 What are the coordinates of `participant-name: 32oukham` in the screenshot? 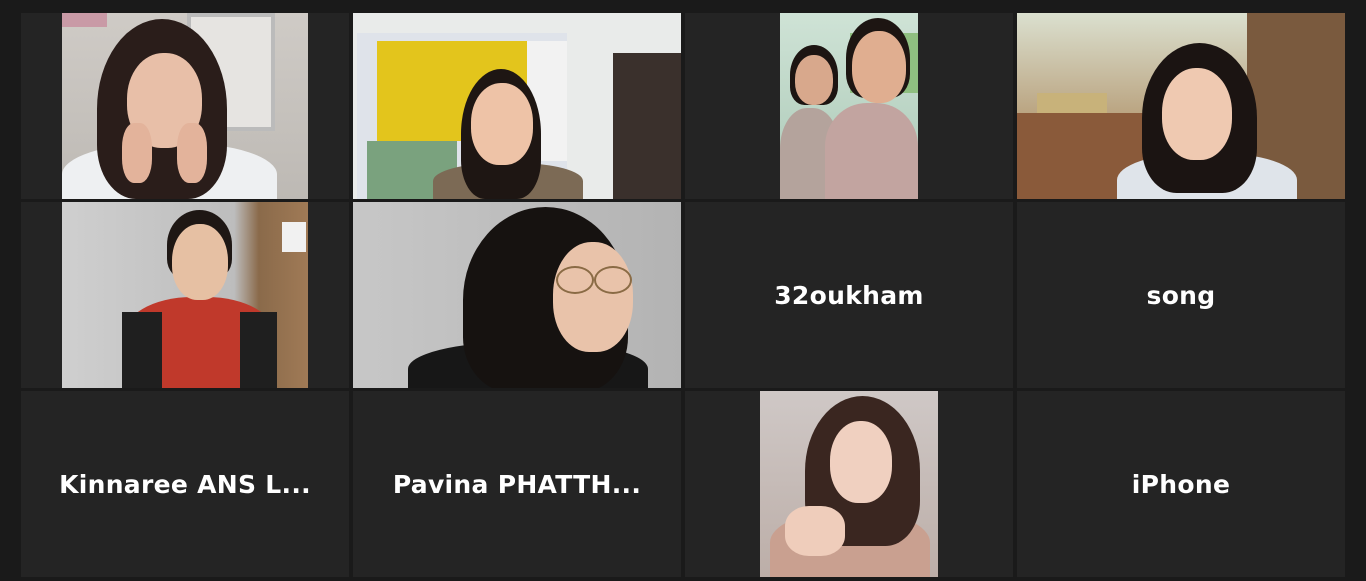 It's located at (849, 295).